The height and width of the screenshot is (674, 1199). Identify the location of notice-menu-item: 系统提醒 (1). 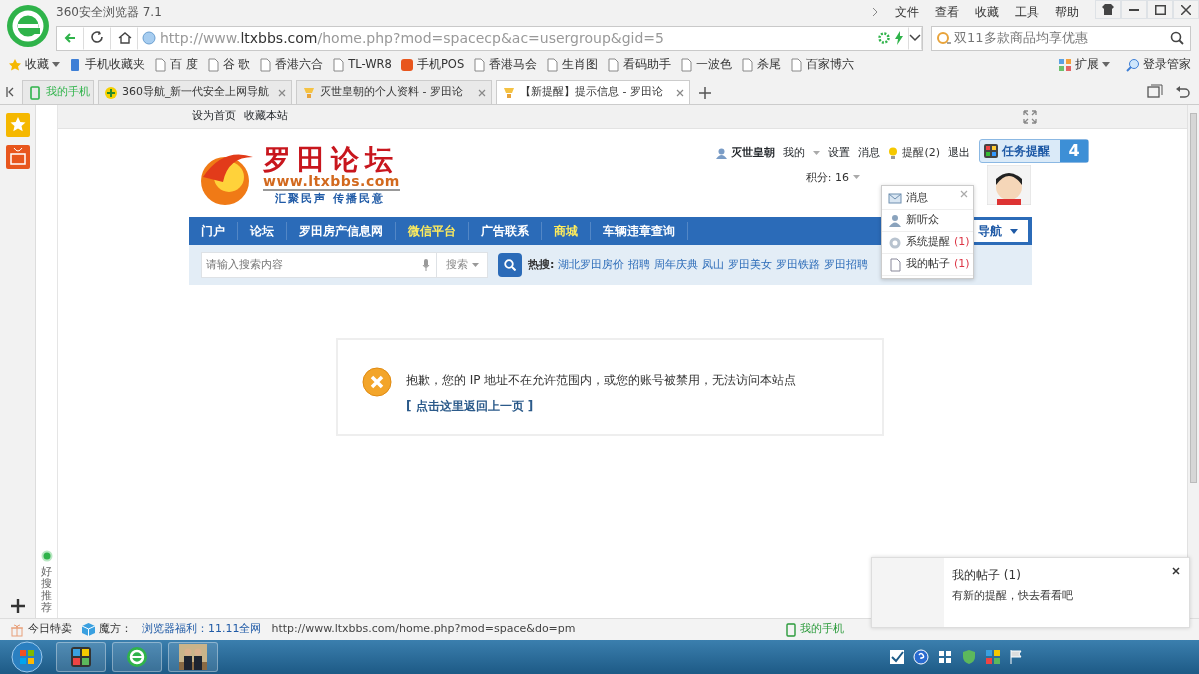
(927, 243).